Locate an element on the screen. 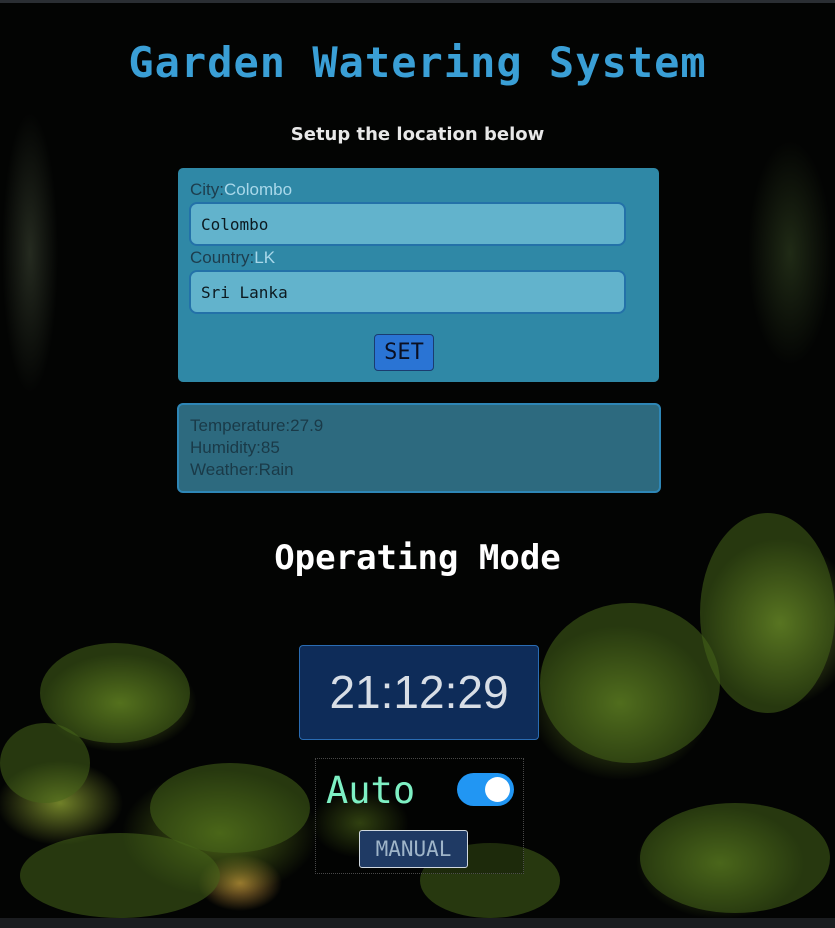 This screenshot has width=835, height=928. clock-display: 21:12:29 is located at coordinates (419, 692).